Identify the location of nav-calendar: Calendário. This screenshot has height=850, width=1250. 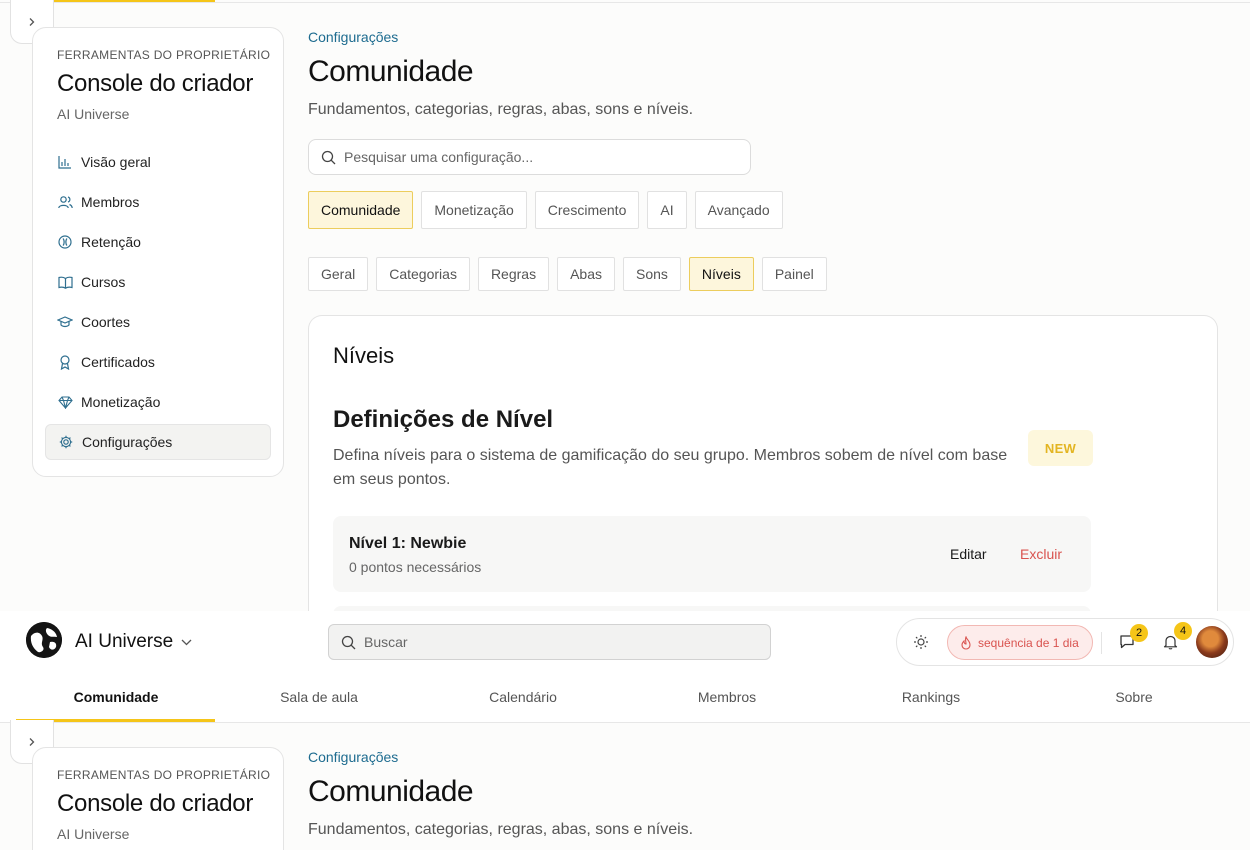
(523, 697).